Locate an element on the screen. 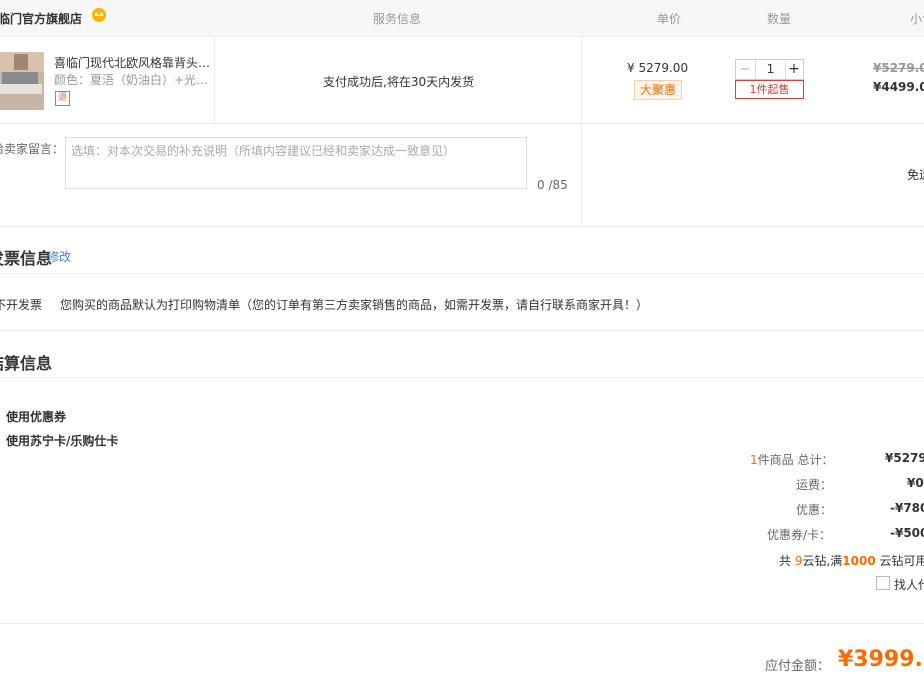 This screenshot has height=674, width=924. coupon-card-value: -¥500 is located at coordinates (907, 533).